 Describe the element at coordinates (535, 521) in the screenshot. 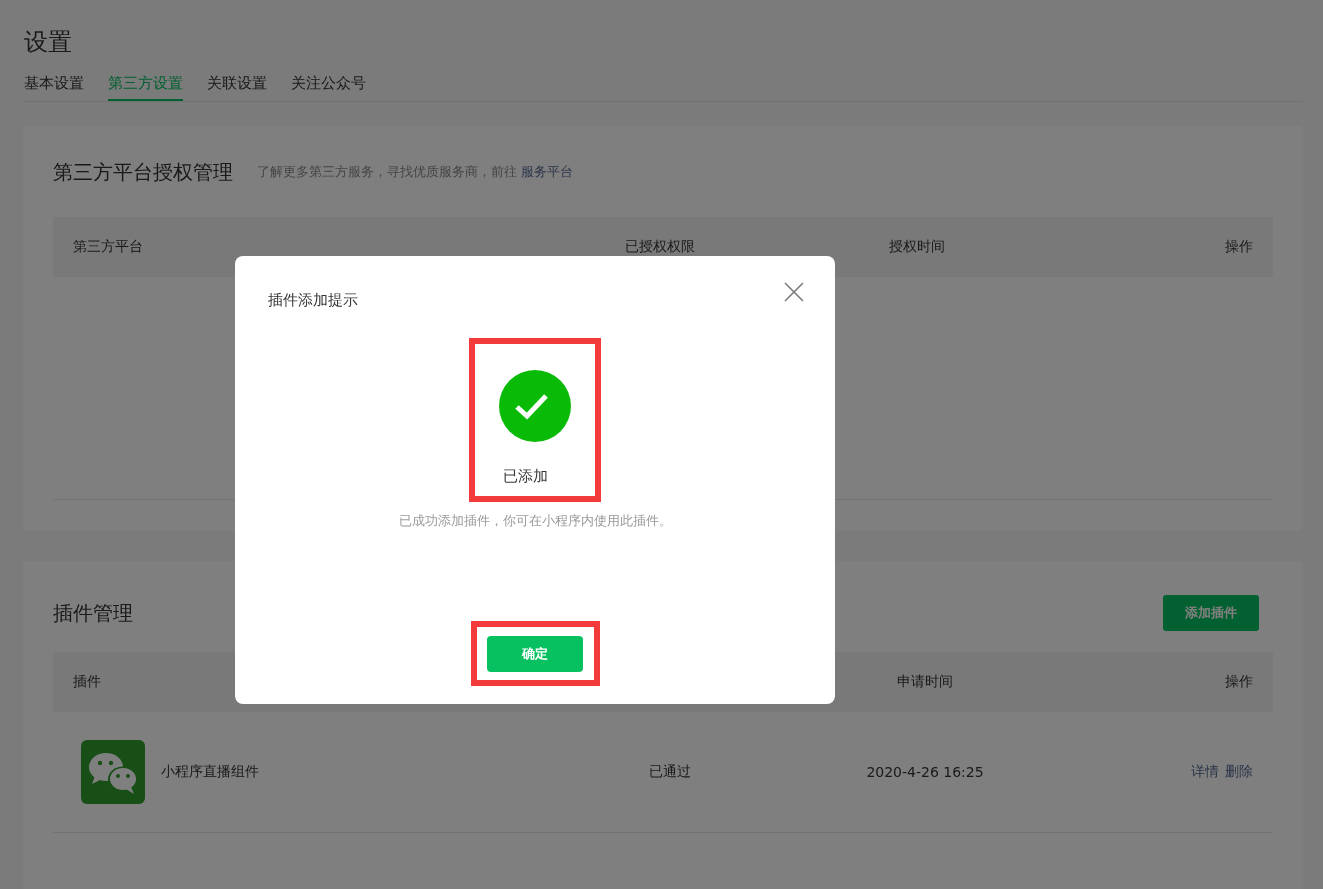

I see `result-message: 已成功添加插件，你可在小程序内使用此插件。` at that location.